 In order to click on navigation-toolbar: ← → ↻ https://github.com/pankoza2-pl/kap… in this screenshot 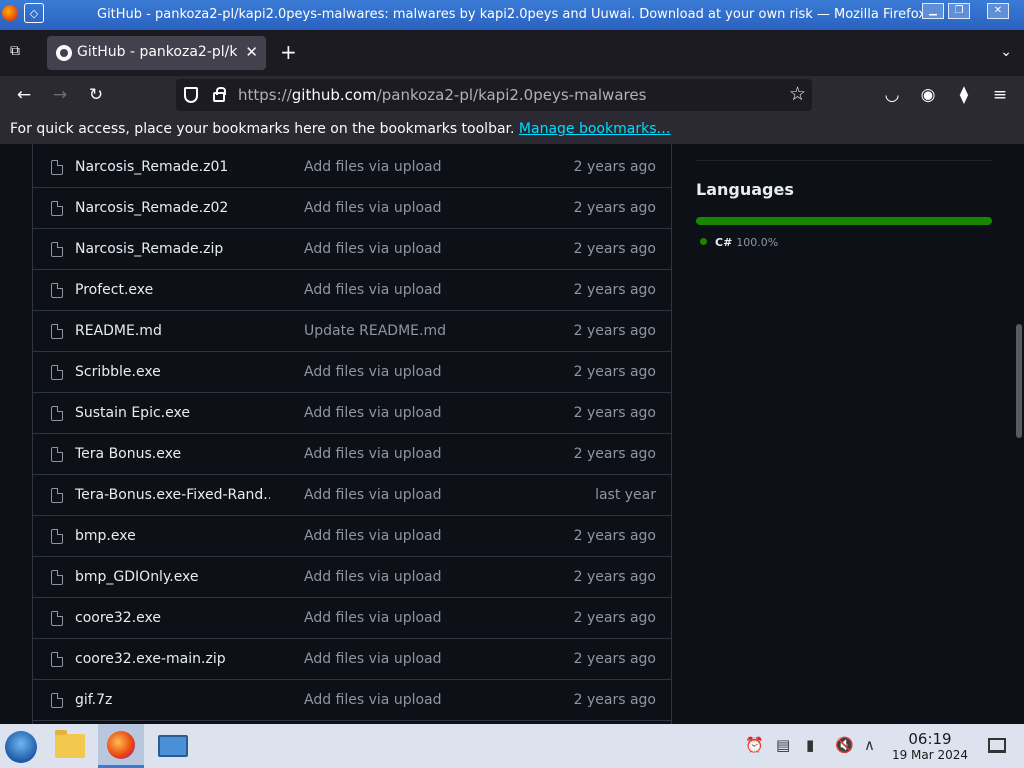, I will do `click(512, 95)`.